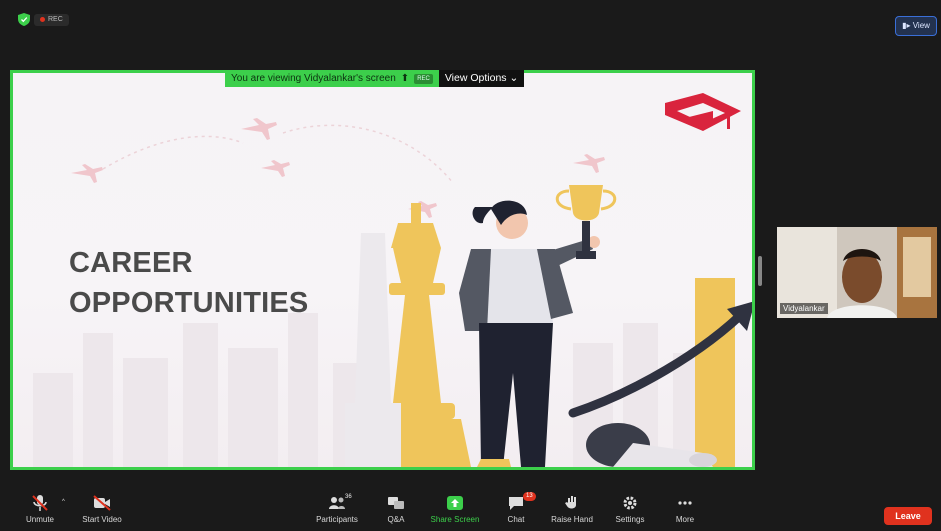  What do you see at coordinates (348, 497) in the screenshot?
I see `participants-count: 36` at bounding box center [348, 497].